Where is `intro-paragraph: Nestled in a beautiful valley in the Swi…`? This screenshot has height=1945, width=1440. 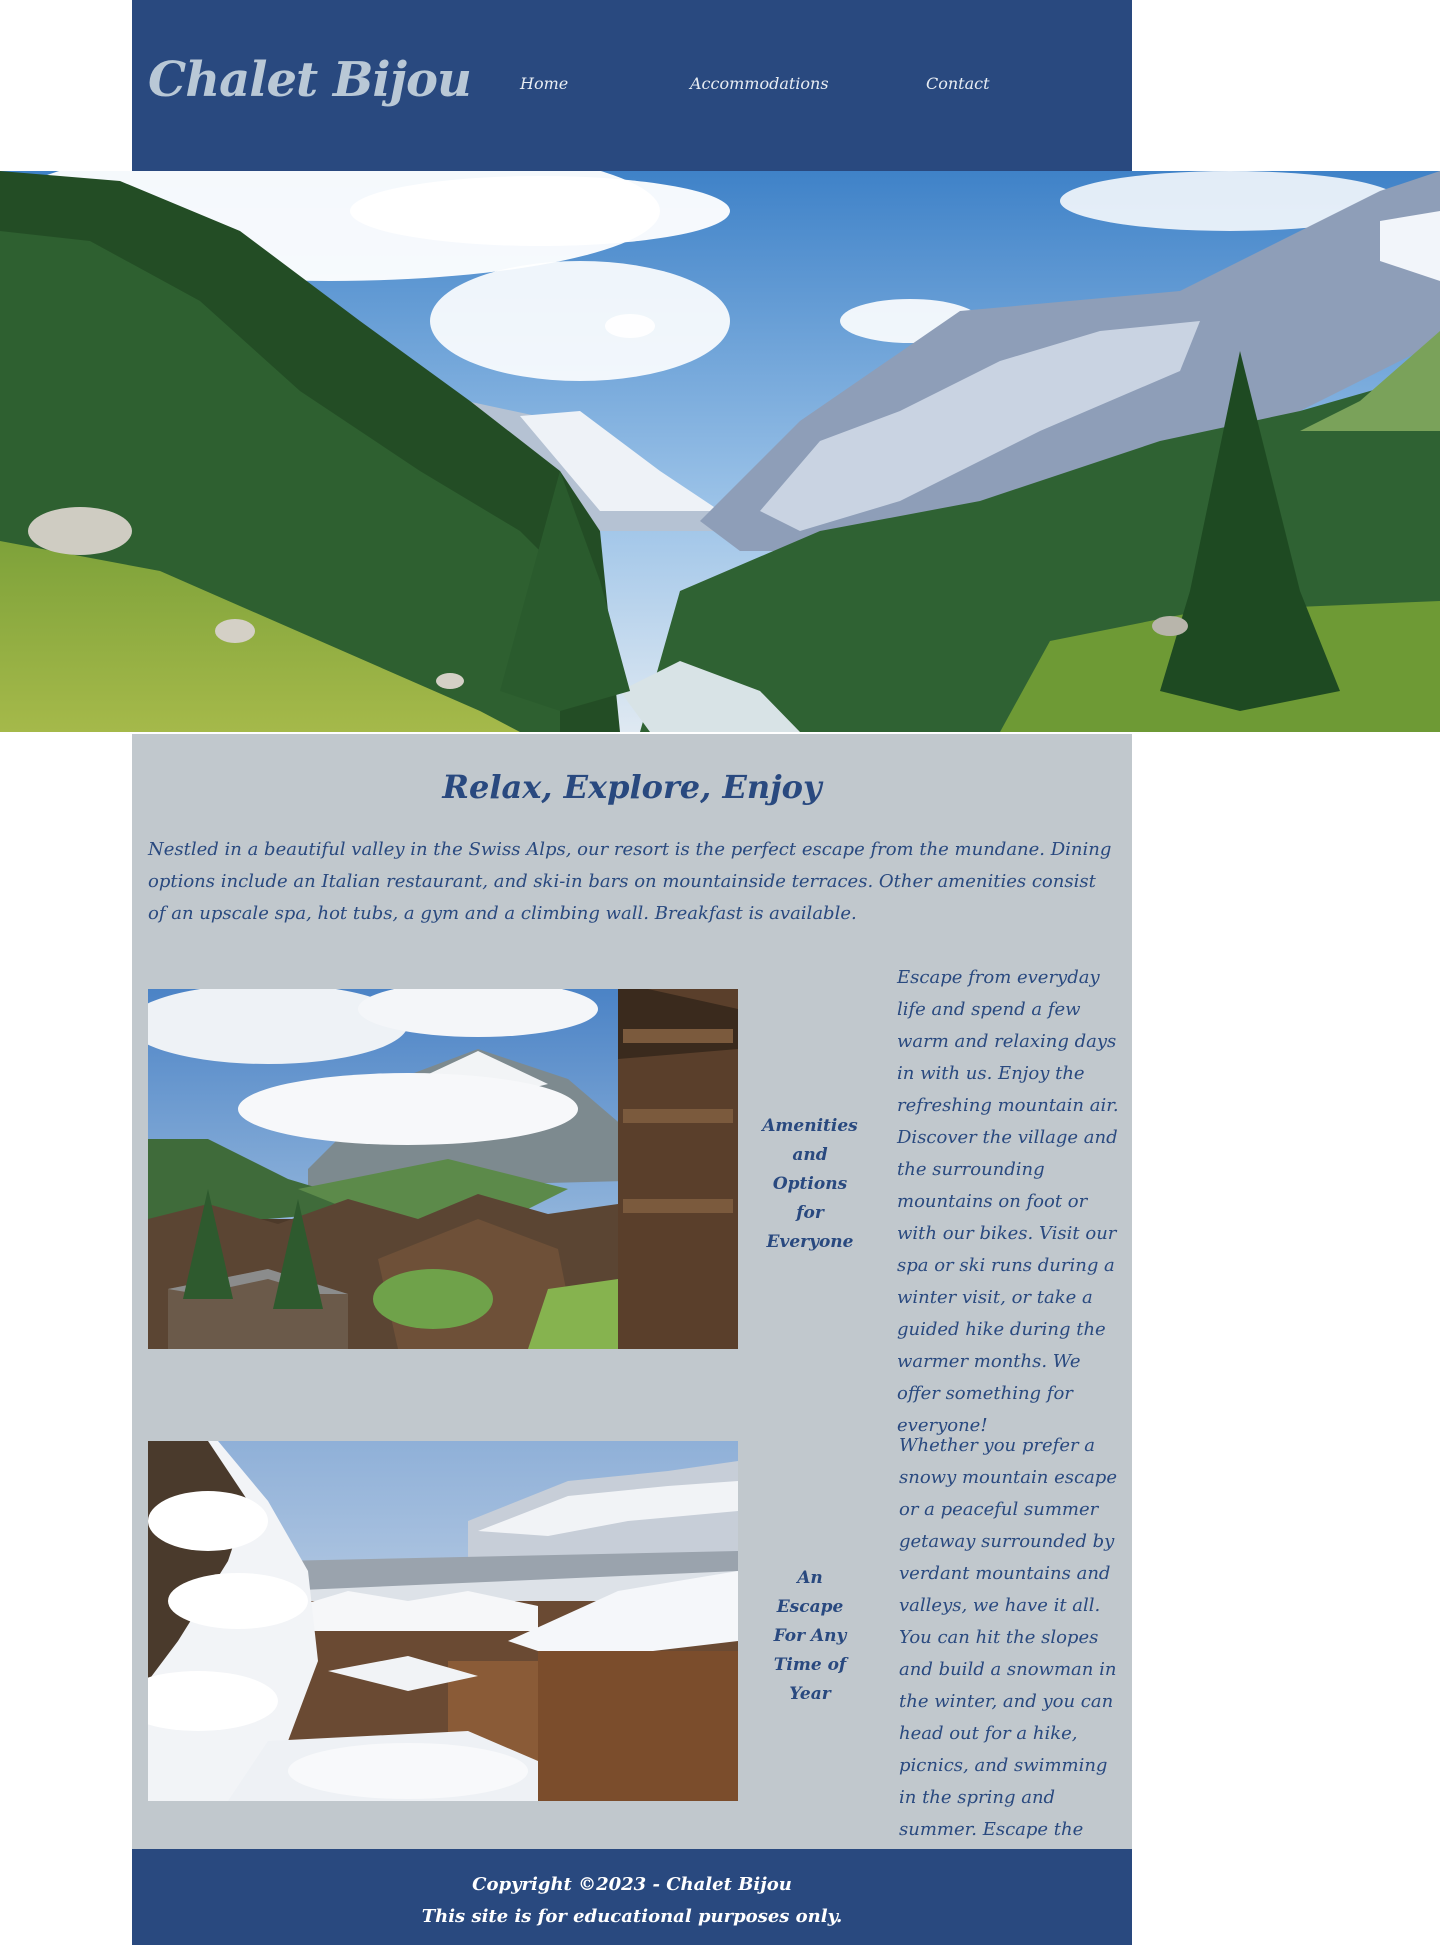
intro-paragraph: Nestled in a beautiful valley in the Swi… is located at coordinates (630, 881).